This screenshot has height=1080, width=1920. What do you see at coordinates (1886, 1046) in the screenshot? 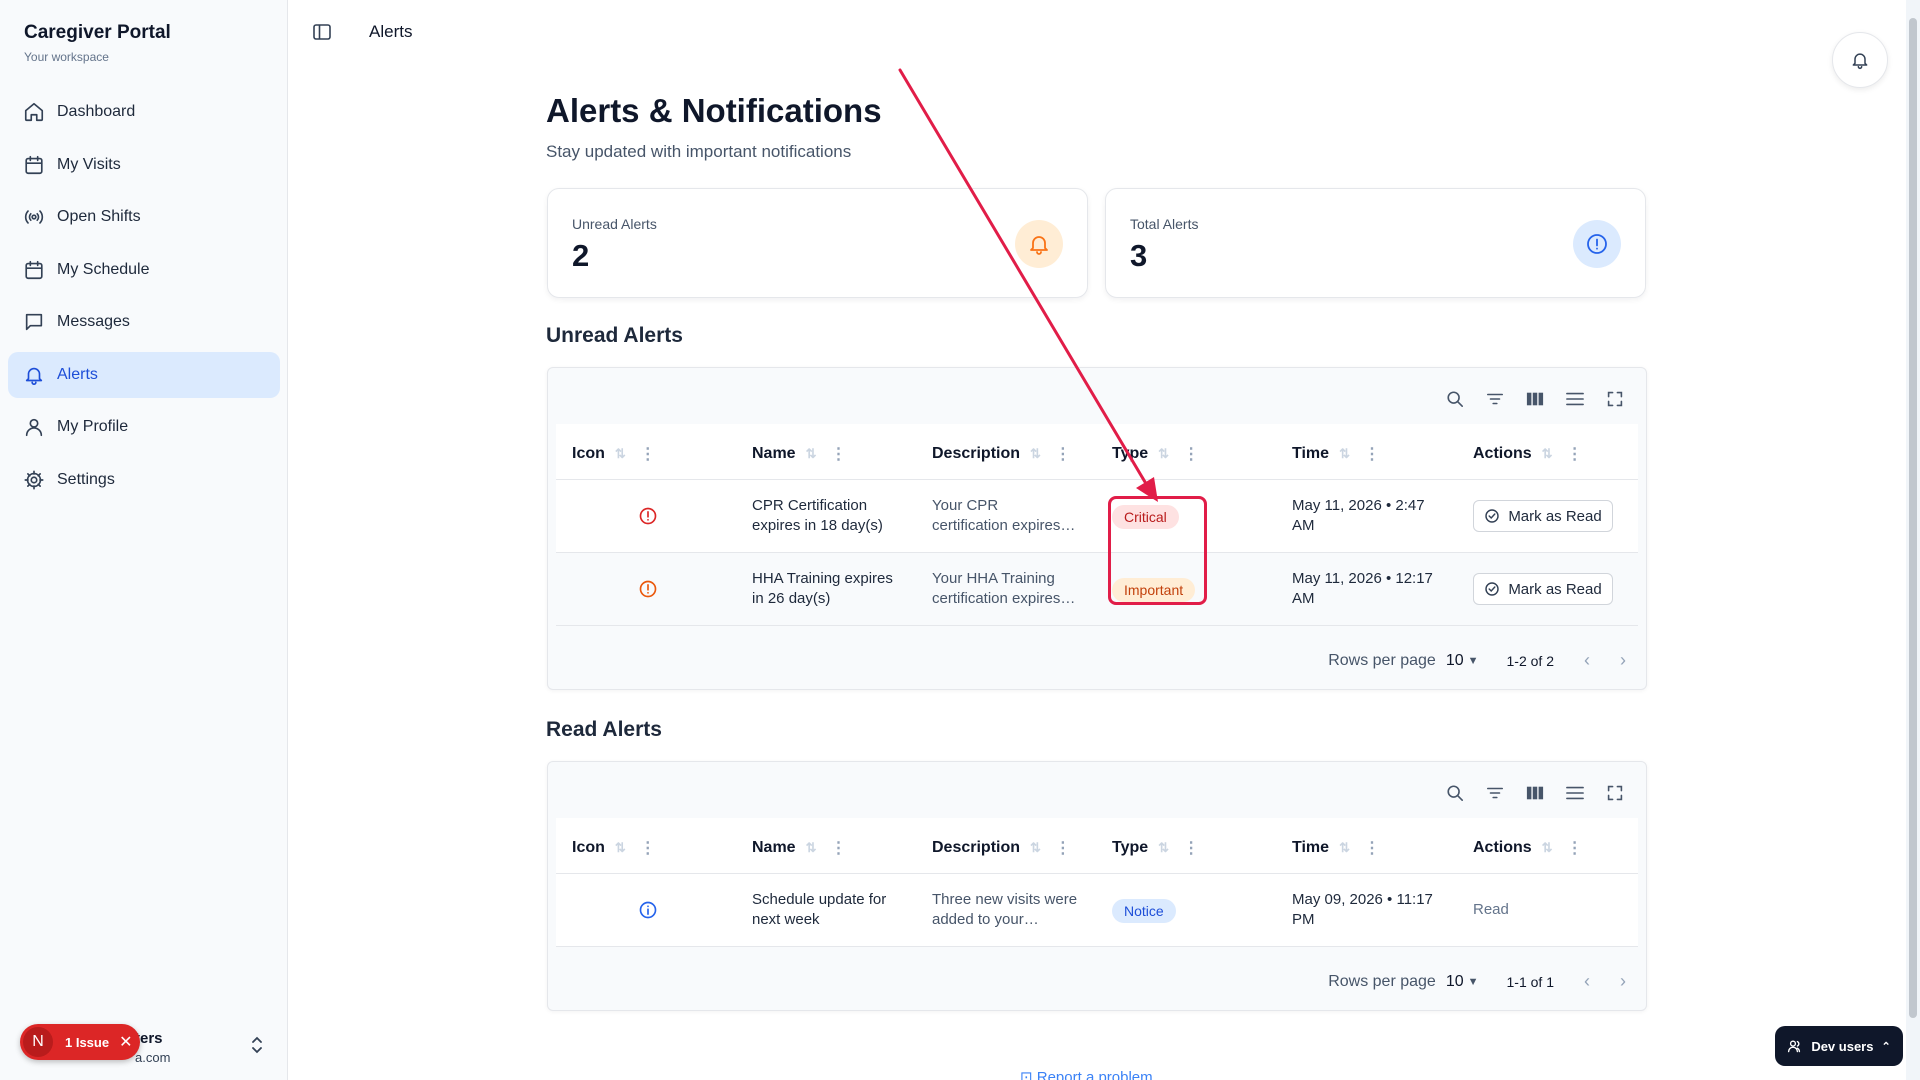
I see `chevron-up-icon: ⌃` at bounding box center [1886, 1046].